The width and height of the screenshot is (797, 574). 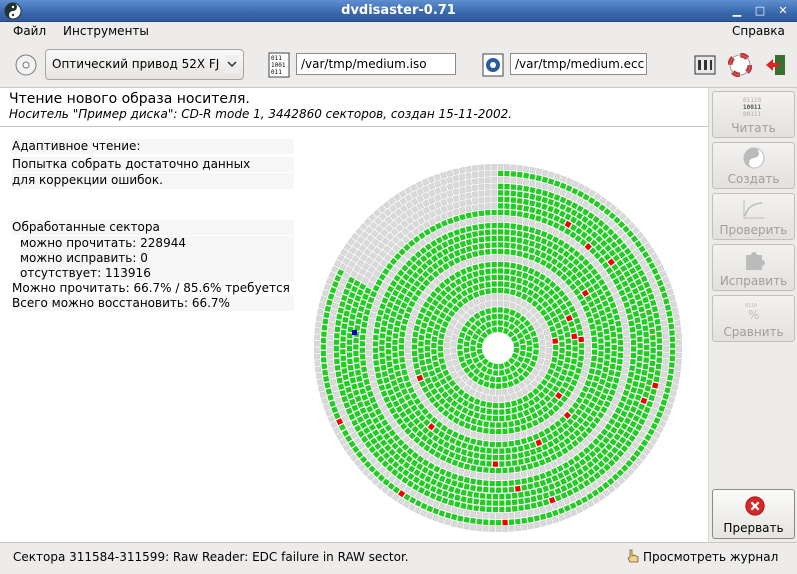 What do you see at coordinates (740, 65) in the screenshot?
I see `help-lifebuoy-icon` at bounding box center [740, 65].